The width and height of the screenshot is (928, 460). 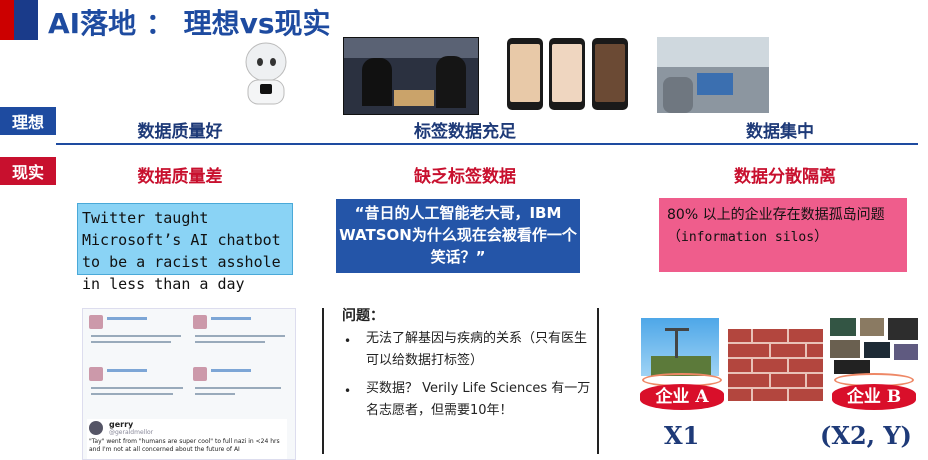 What do you see at coordinates (180, 132) in the screenshot?
I see `ideal-head-1: 数据质量好` at bounding box center [180, 132].